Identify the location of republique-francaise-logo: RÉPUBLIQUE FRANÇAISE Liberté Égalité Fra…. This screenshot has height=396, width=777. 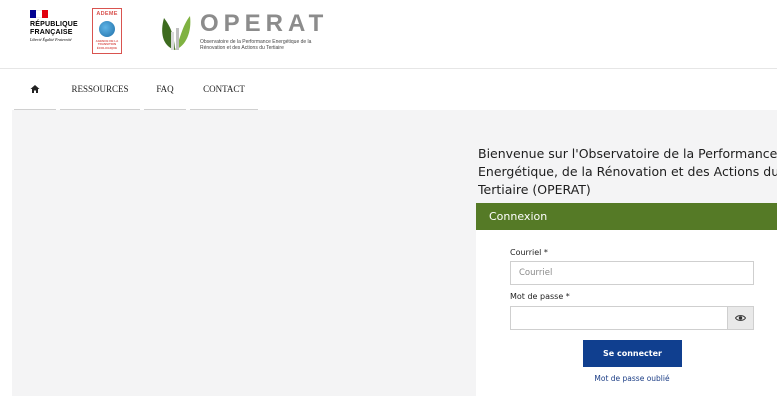
(60, 36).